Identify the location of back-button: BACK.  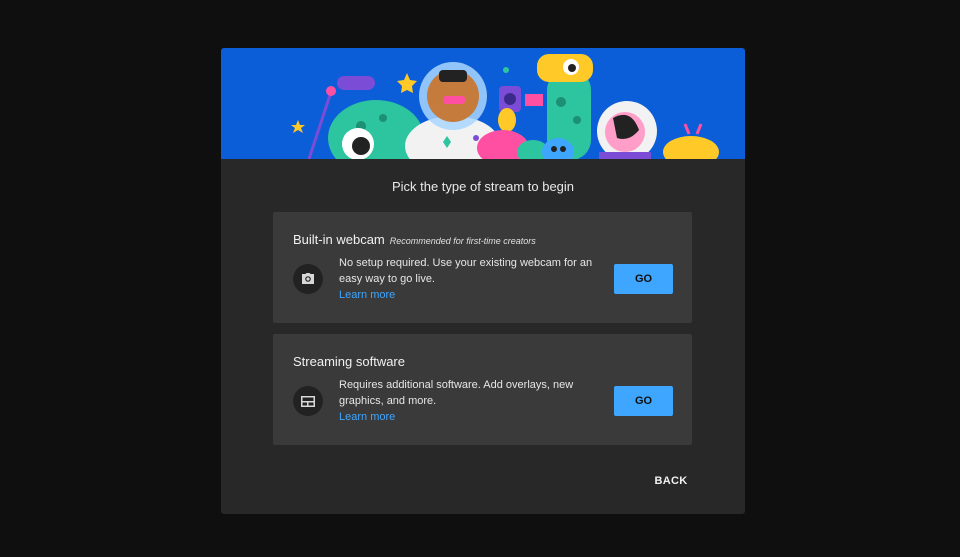
(671, 481).